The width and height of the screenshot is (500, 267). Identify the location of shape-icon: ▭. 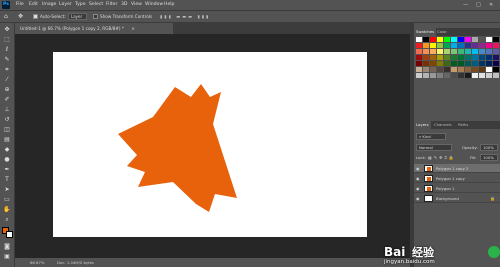
(7, 200).